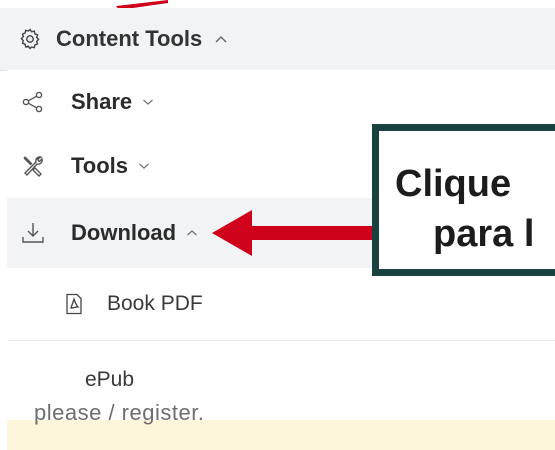  I want to click on tools-icon, so click(33, 166).